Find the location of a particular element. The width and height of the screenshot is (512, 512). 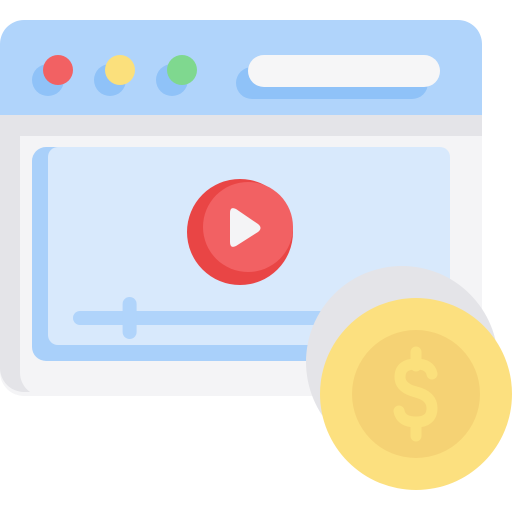

address-bar is located at coordinates (344, 71).